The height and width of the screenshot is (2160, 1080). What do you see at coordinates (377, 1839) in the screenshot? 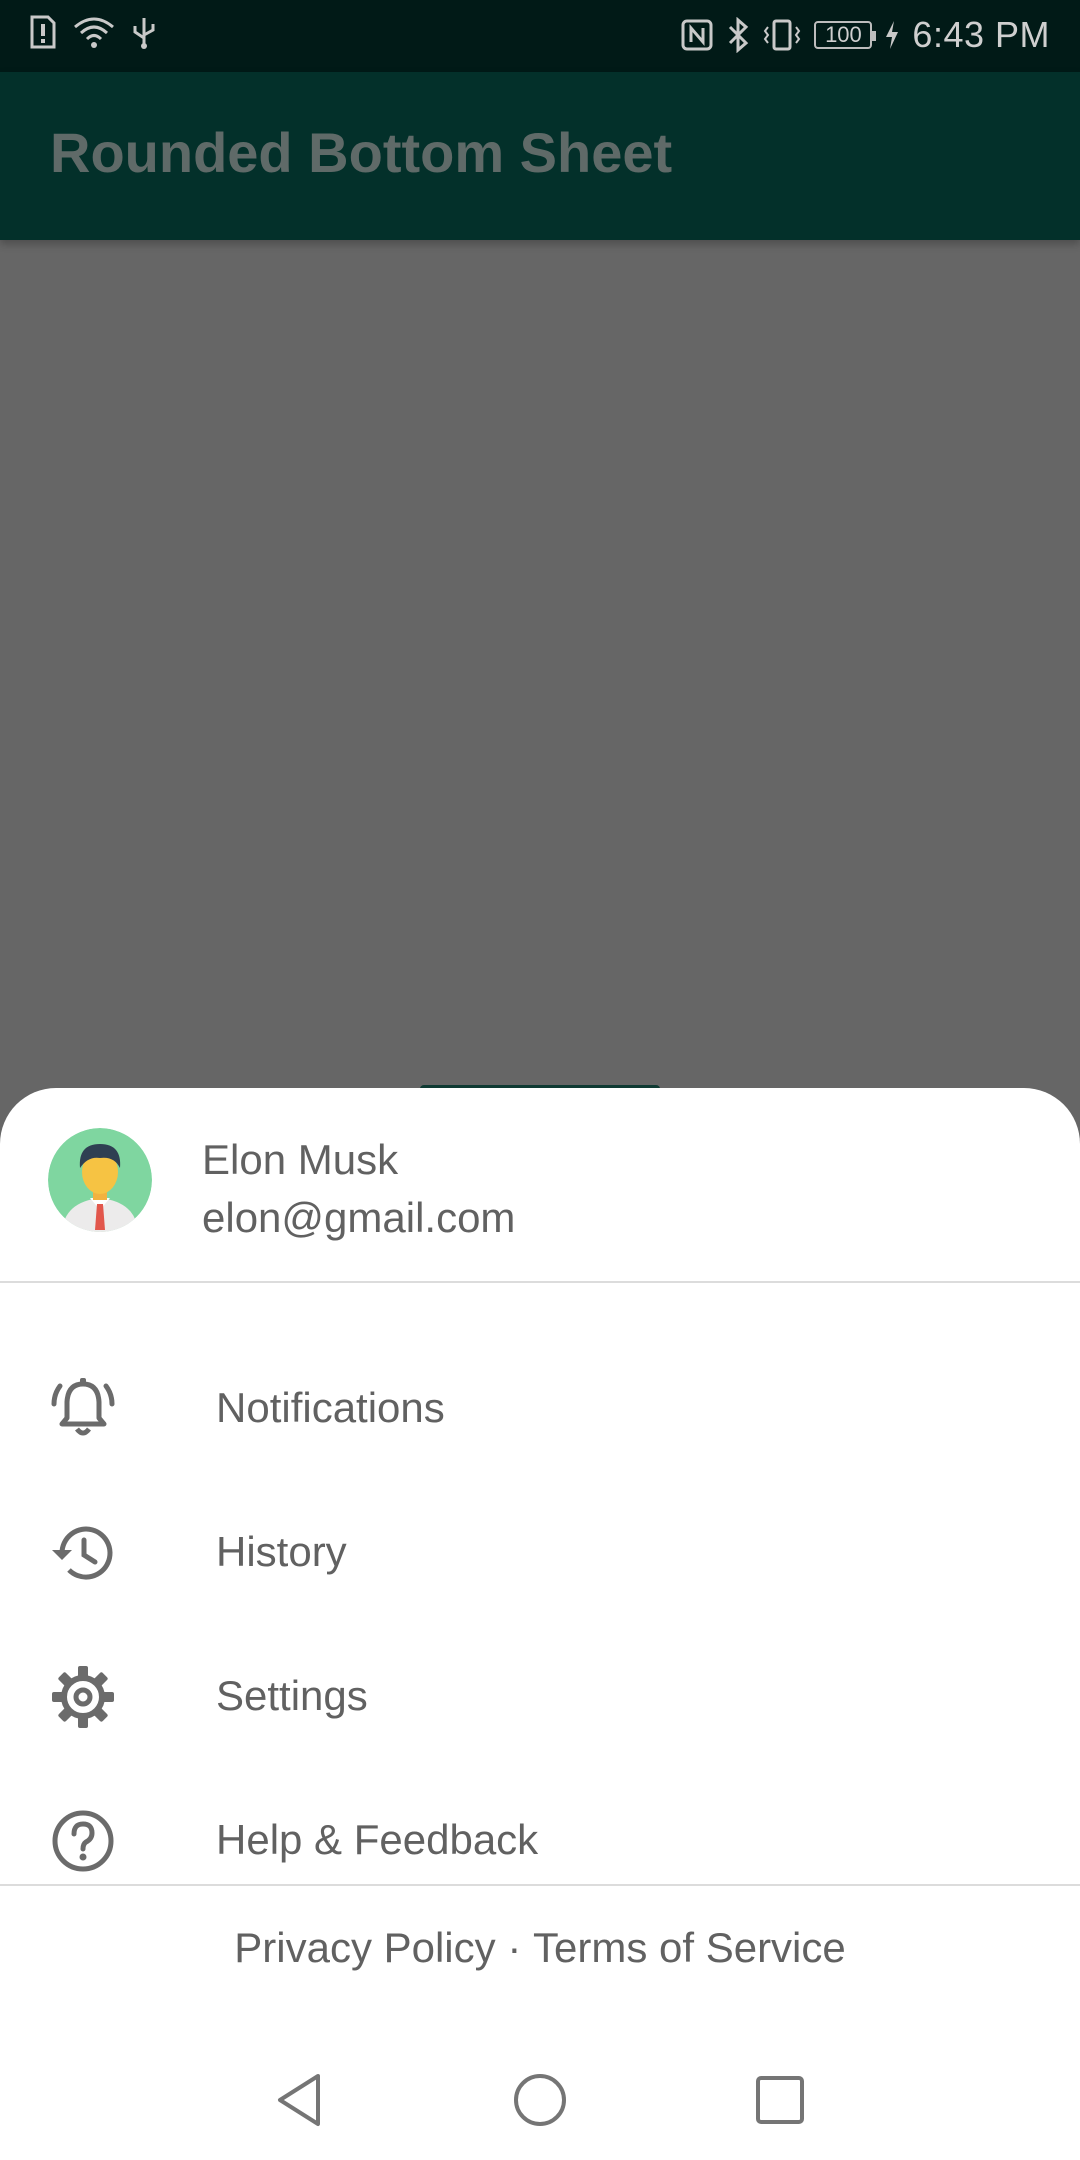
I see `menu-item-label: Help & Feedback` at bounding box center [377, 1839].